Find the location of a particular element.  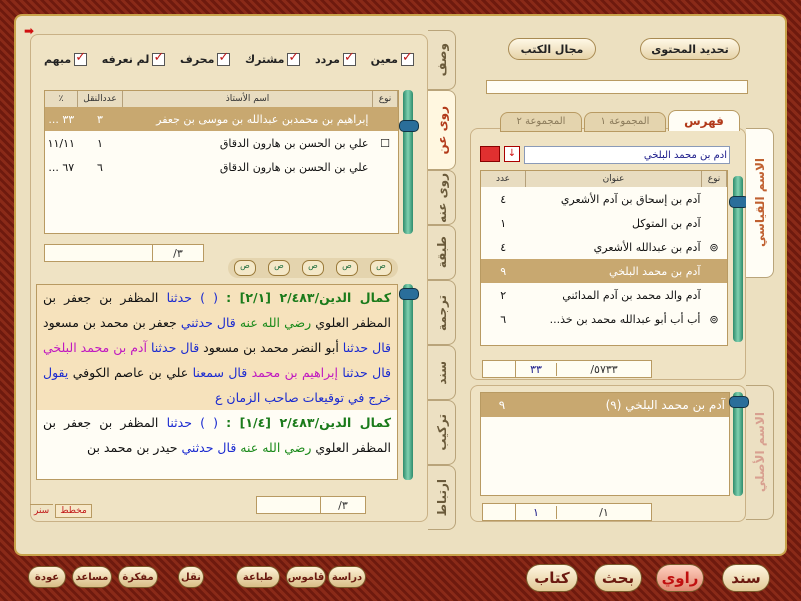

help-button: مساعد is located at coordinates (92, 577).